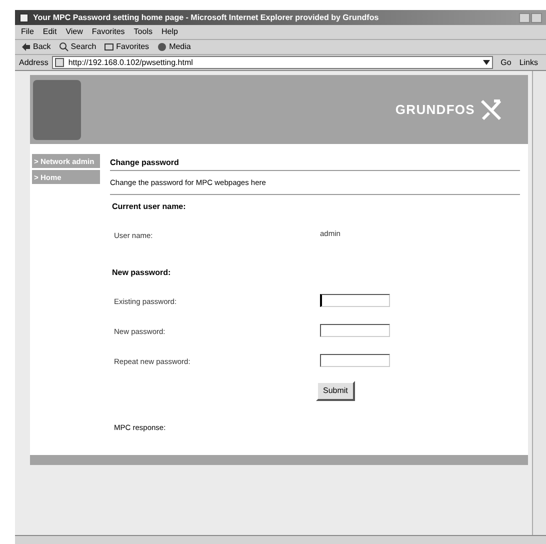  Describe the element at coordinates (127, 47) in the screenshot. I see `favorites-button: Favorites` at that location.